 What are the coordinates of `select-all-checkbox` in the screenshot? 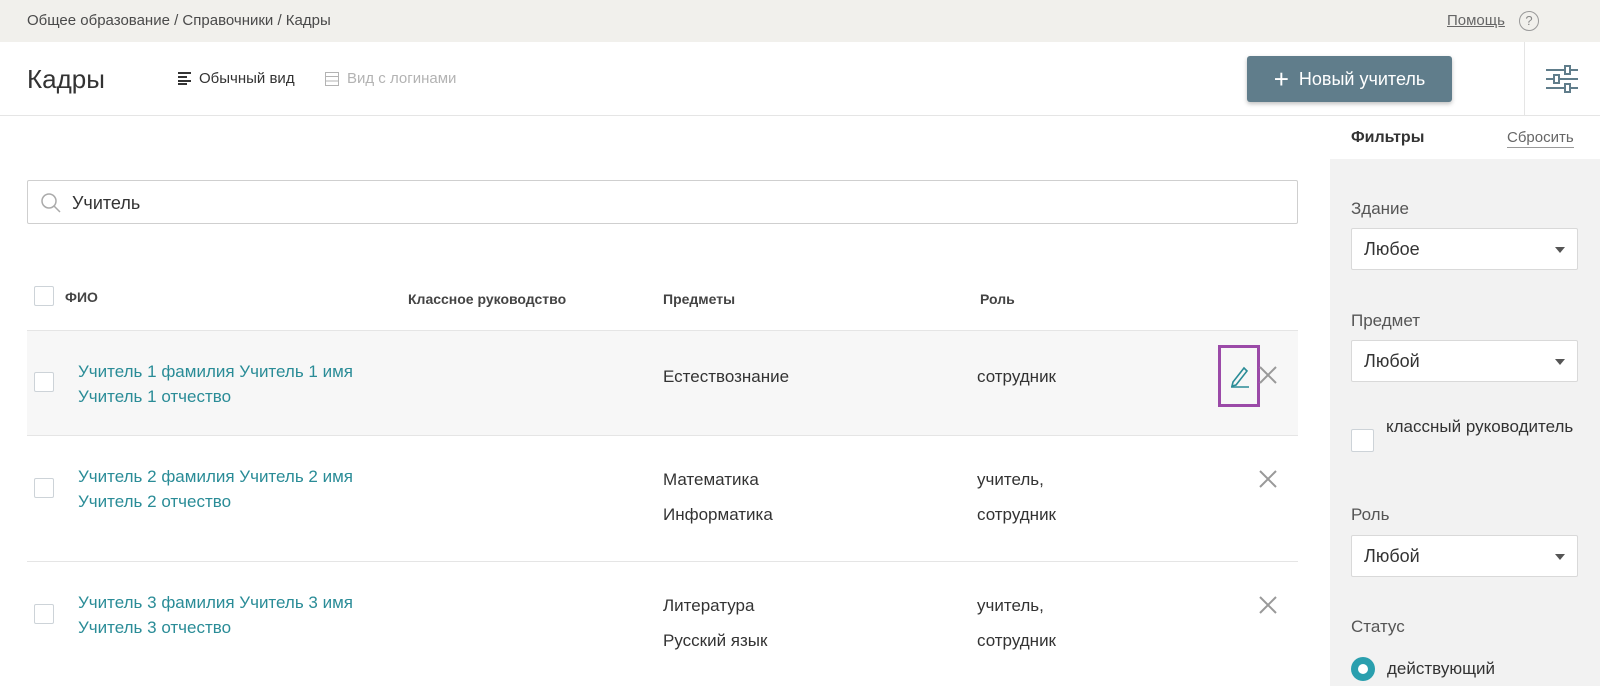 It's located at (44, 296).